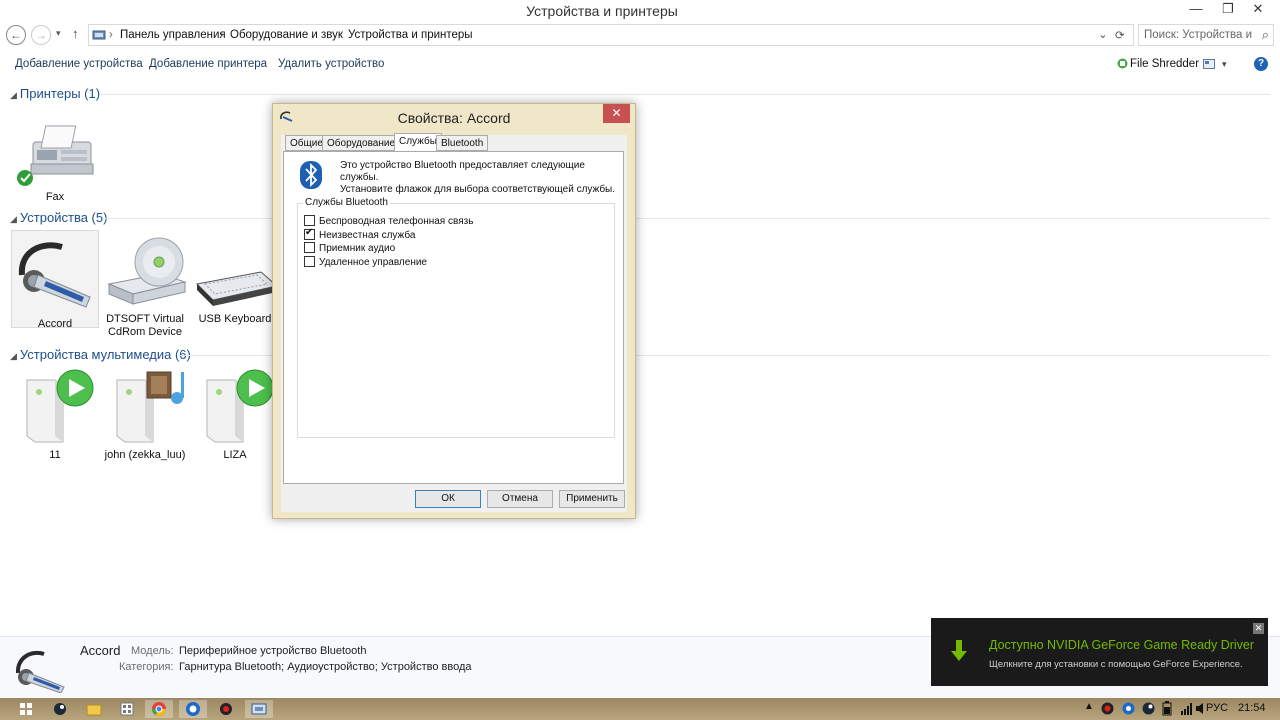  Describe the element at coordinates (60, 709) in the screenshot. I see `steam-icon` at that location.